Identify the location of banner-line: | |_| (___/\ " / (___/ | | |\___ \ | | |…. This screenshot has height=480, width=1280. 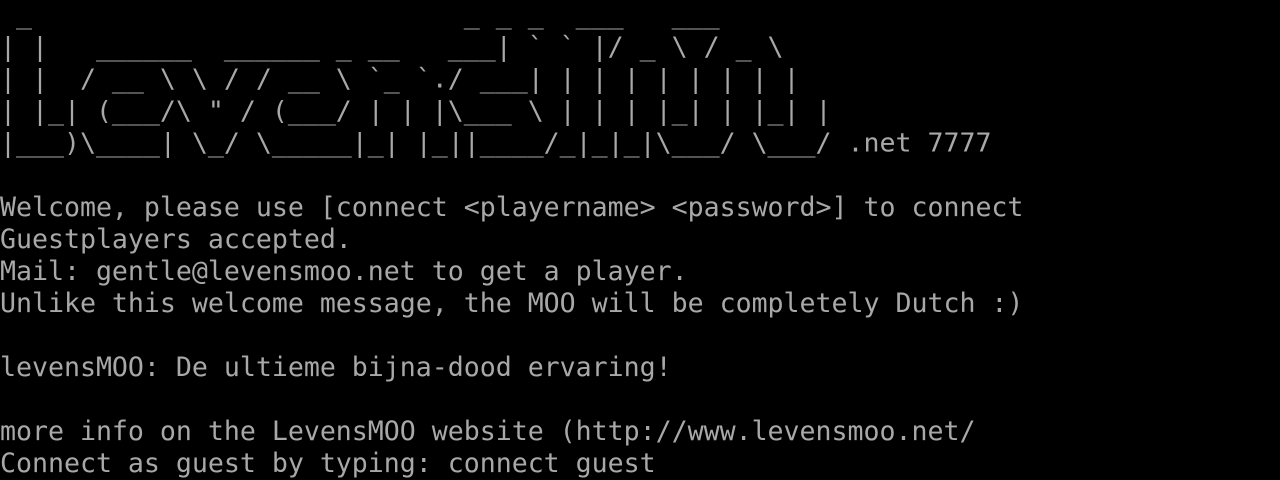
(416, 111).